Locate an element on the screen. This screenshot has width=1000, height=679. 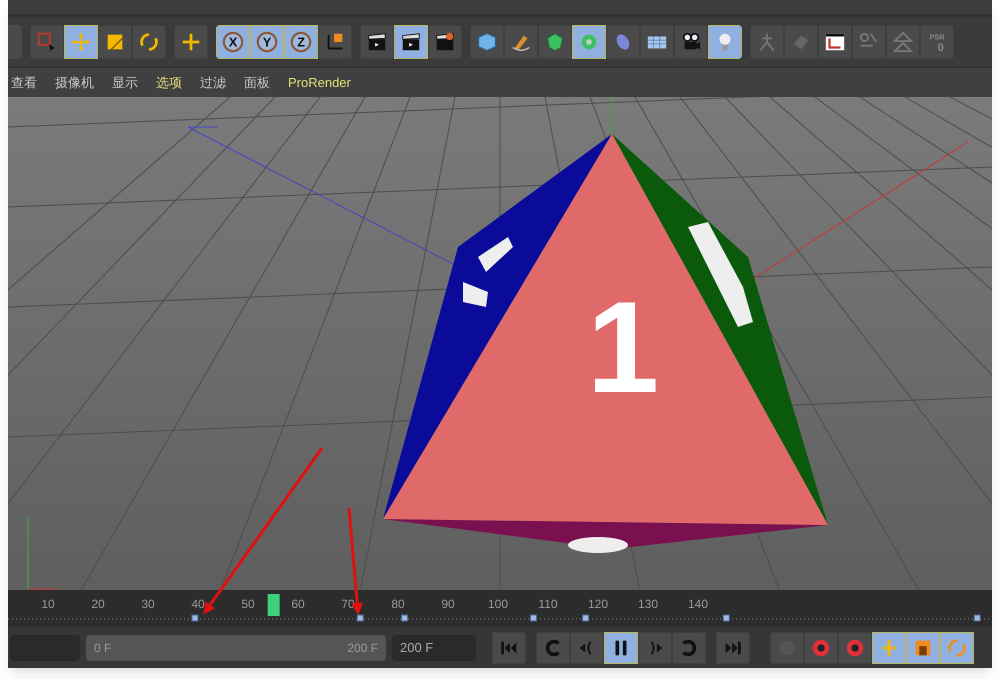
frame-number: 140 is located at coordinates (698, 604).